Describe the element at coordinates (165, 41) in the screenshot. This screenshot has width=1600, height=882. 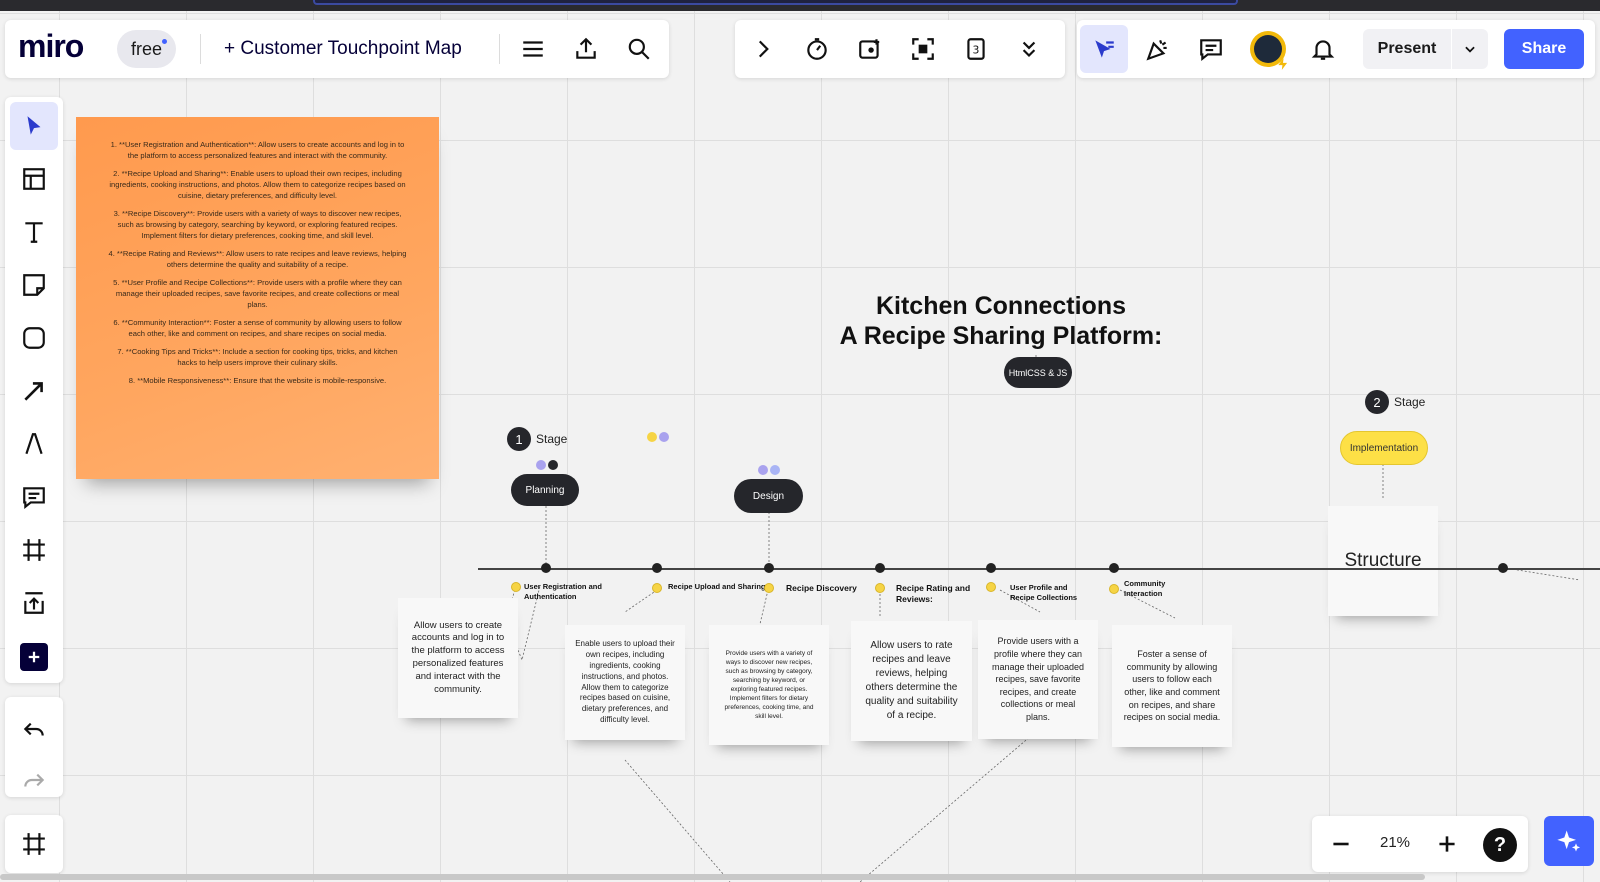
I see `plan-badge-dot` at that location.